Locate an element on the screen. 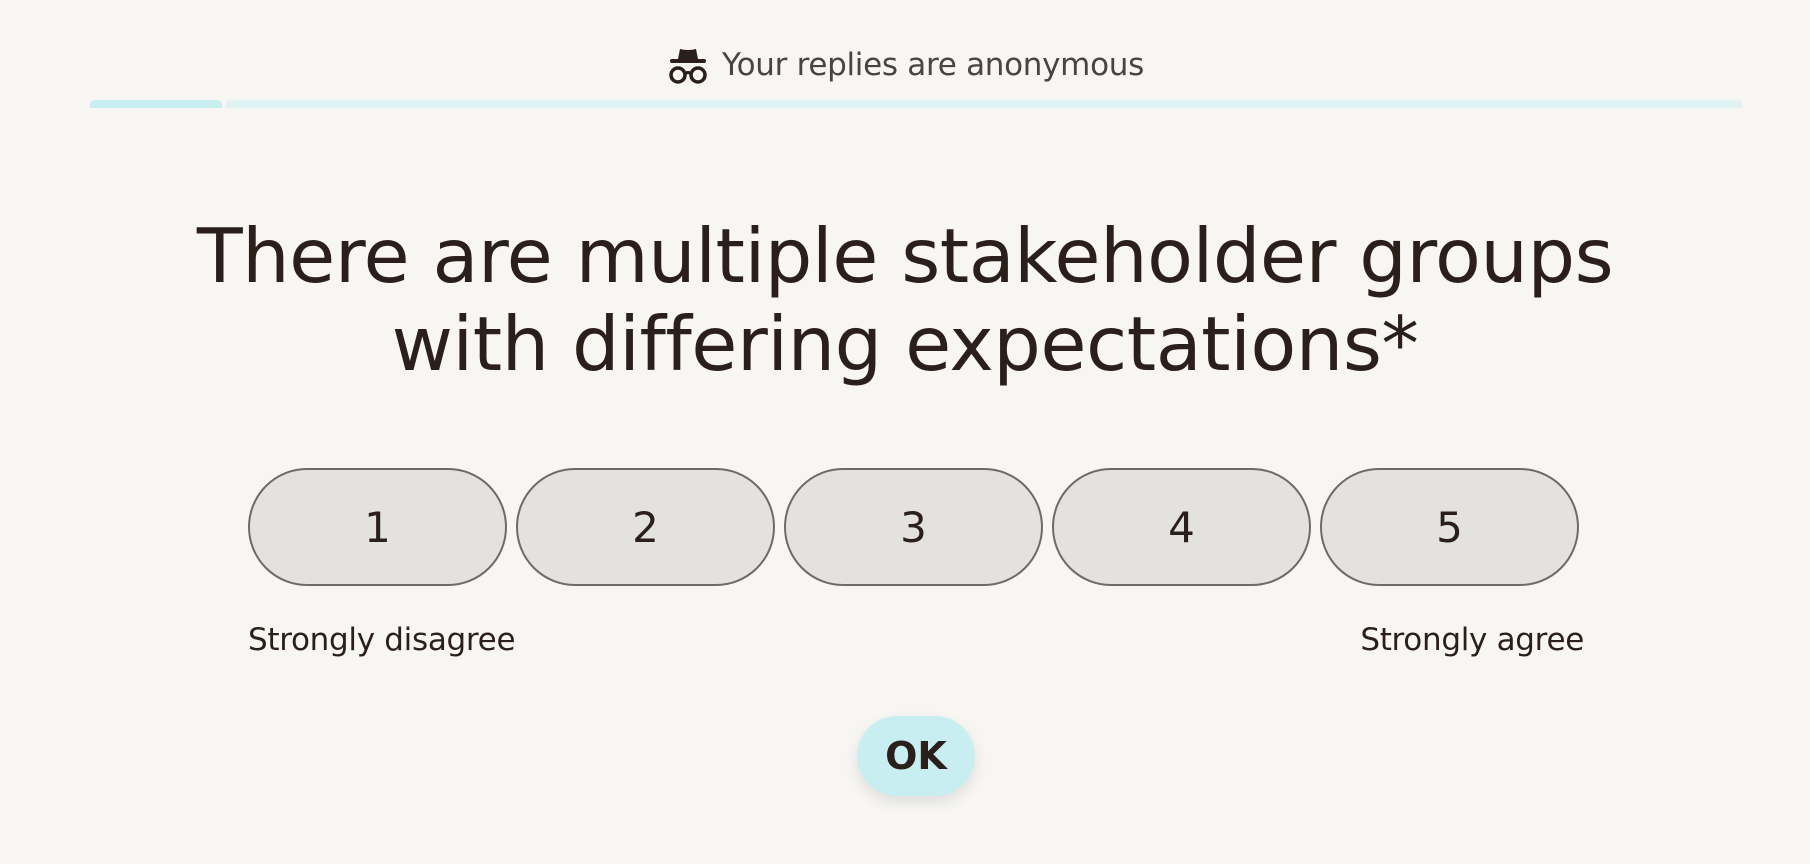 The width and height of the screenshot is (1810, 864). scale-option-4: 4 is located at coordinates (1181, 527).